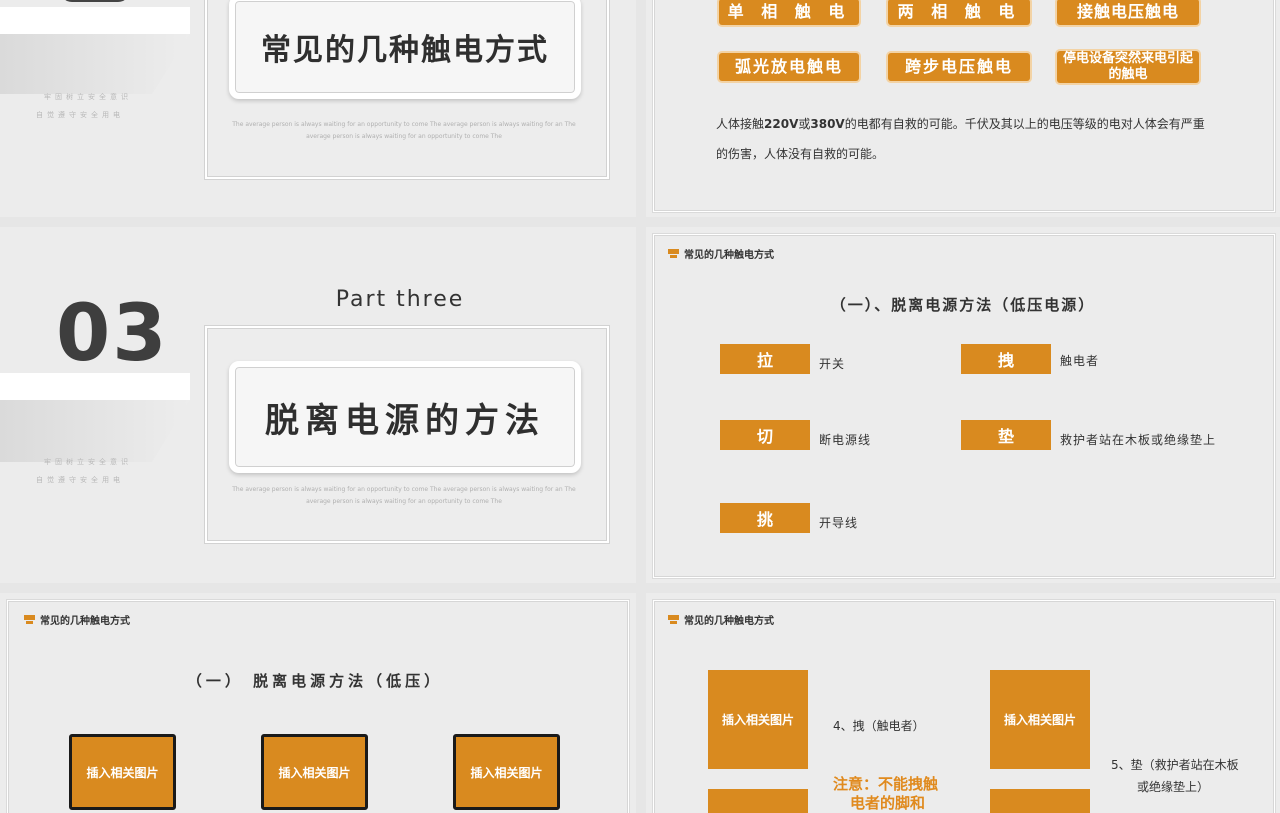 This screenshot has width=1280, height=813. Describe the element at coordinates (832, 364) in the screenshot. I see `method-label-pull: 开关` at that location.